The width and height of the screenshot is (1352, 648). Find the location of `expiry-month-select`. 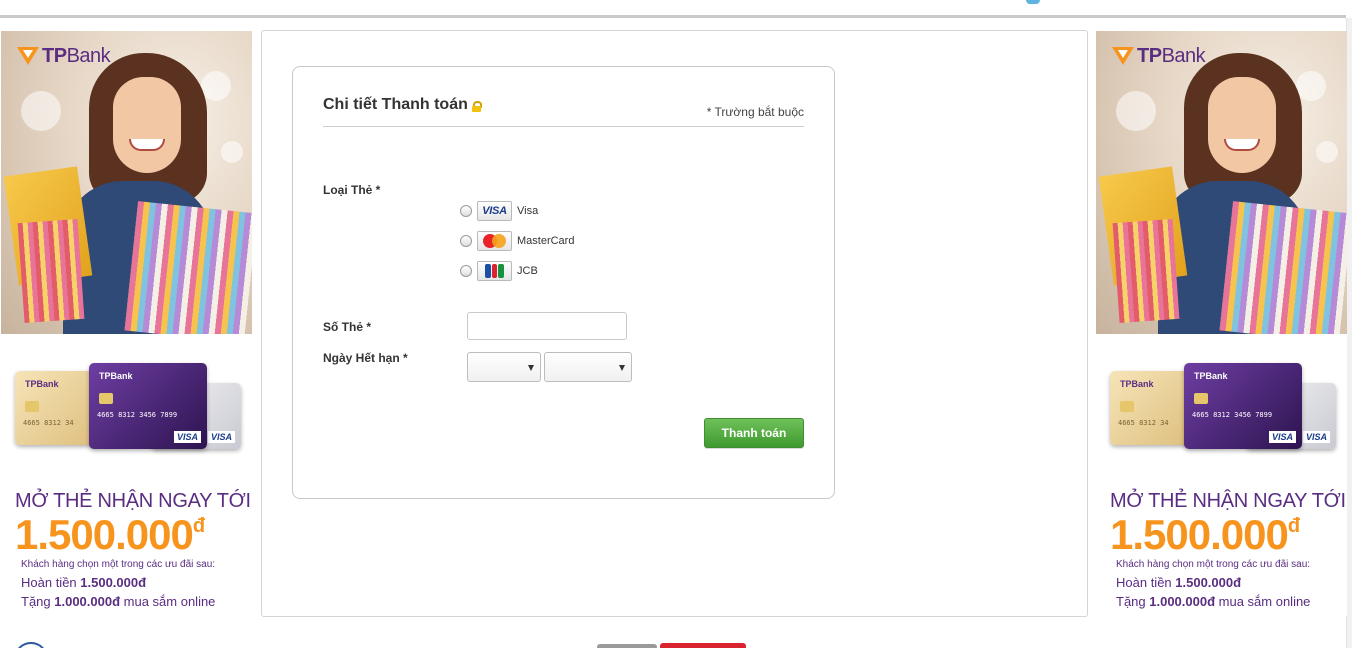

expiry-month-select is located at coordinates (504, 367).